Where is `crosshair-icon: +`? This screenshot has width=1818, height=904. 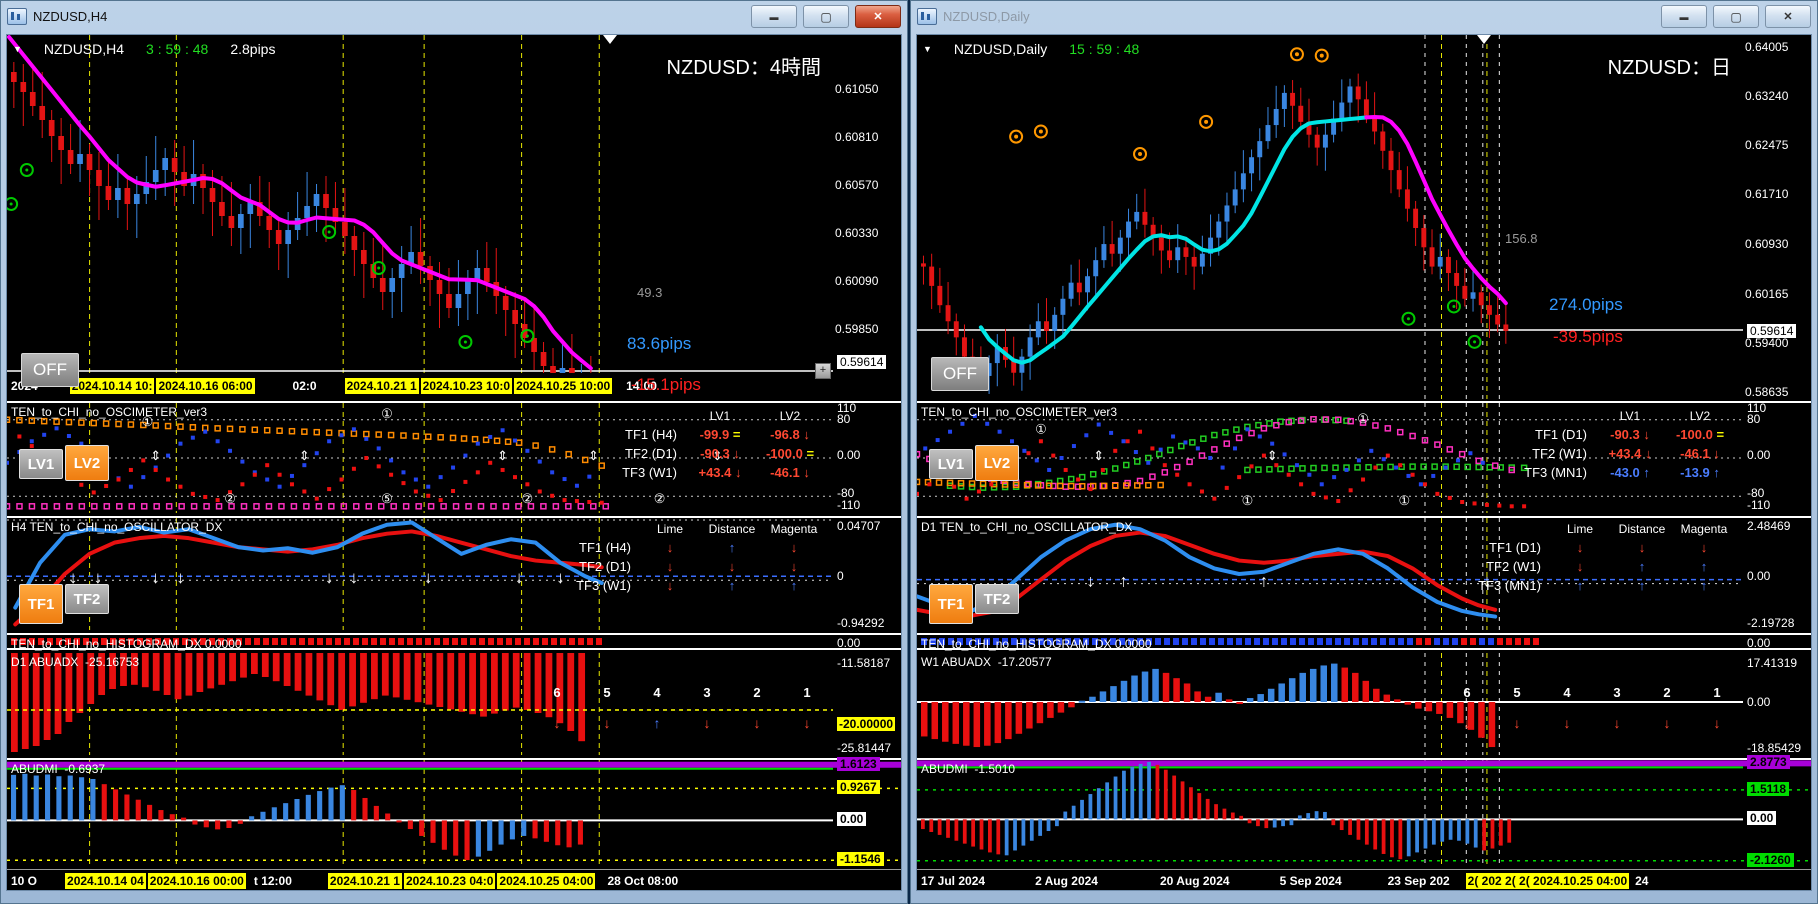
crosshair-icon: + is located at coordinates (823, 371).